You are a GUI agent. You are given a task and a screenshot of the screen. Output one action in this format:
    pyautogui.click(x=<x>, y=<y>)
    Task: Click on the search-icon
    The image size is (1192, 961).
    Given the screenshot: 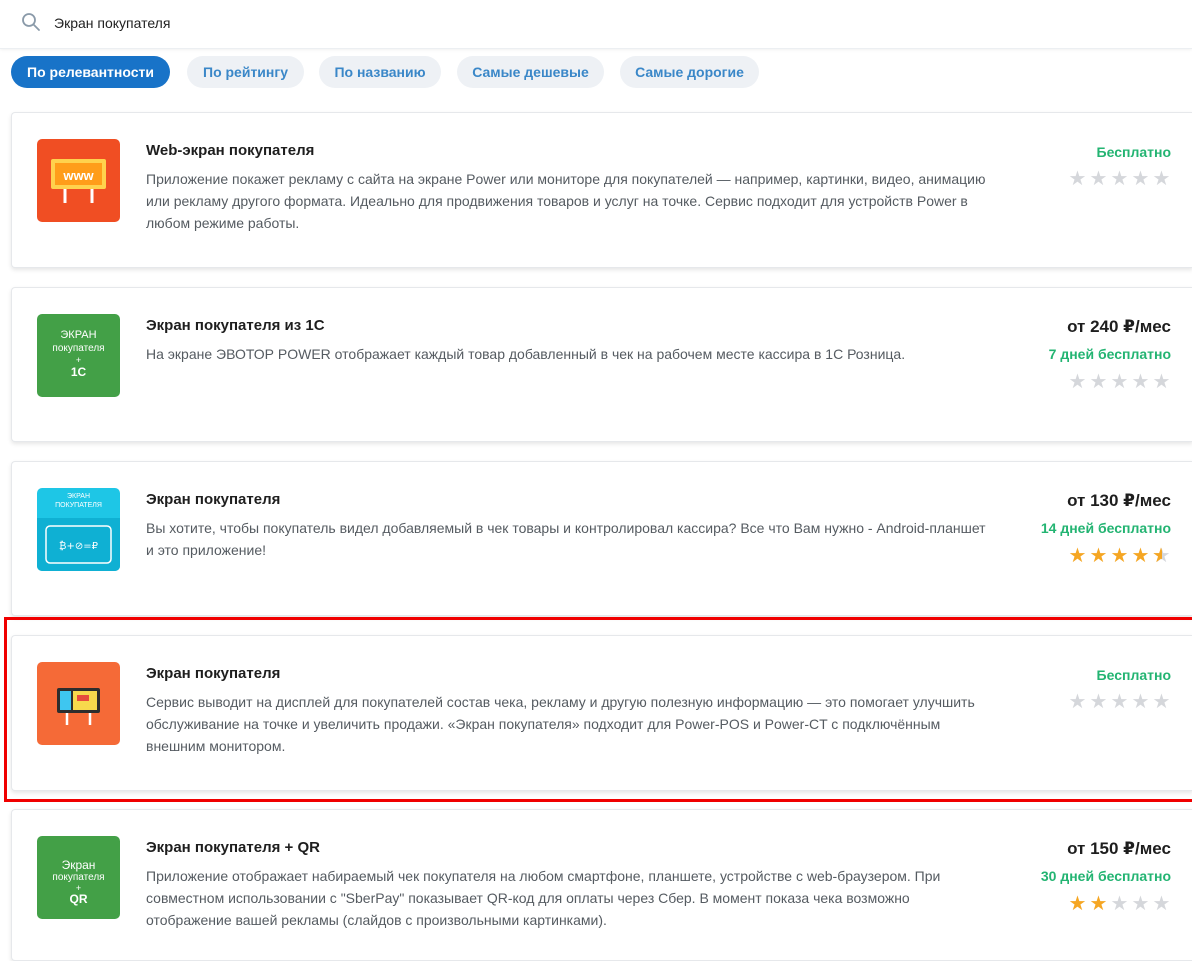 What is the action you would take?
    pyautogui.click(x=31, y=22)
    